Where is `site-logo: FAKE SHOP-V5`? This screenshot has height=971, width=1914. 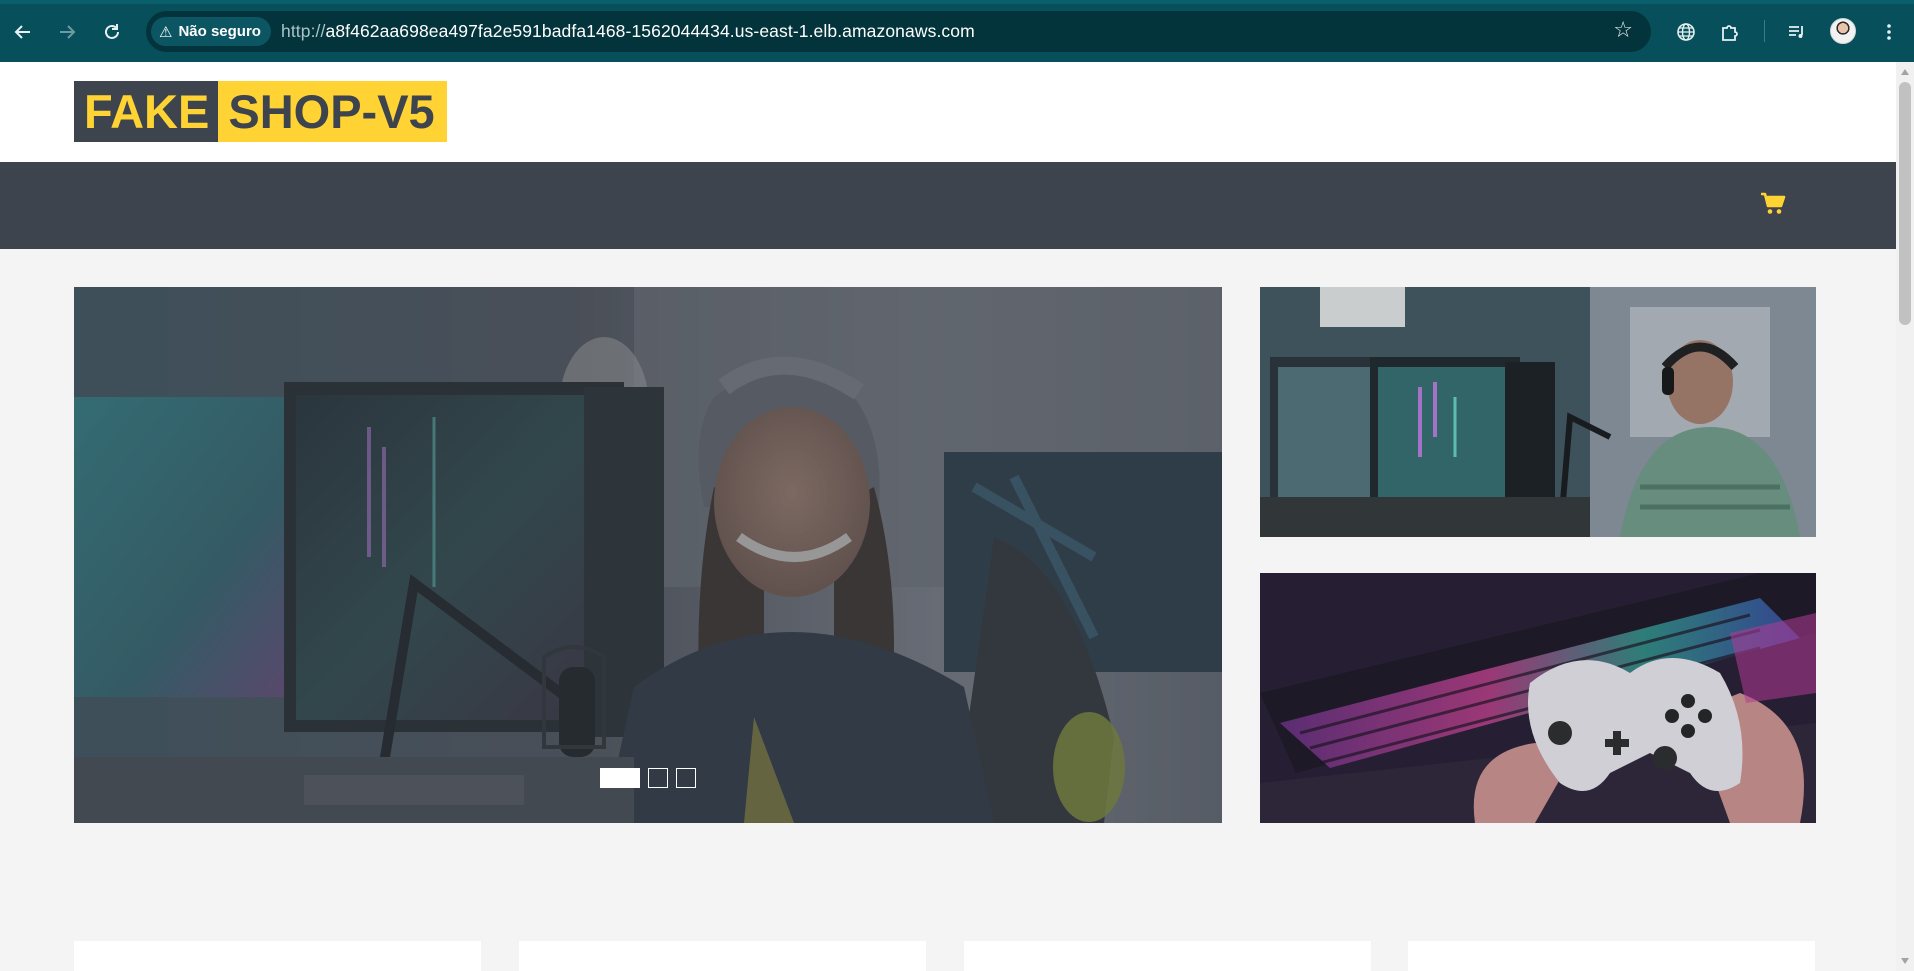
site-logo: FAKE SHOP-V5 is located at coordinates (260, 111).